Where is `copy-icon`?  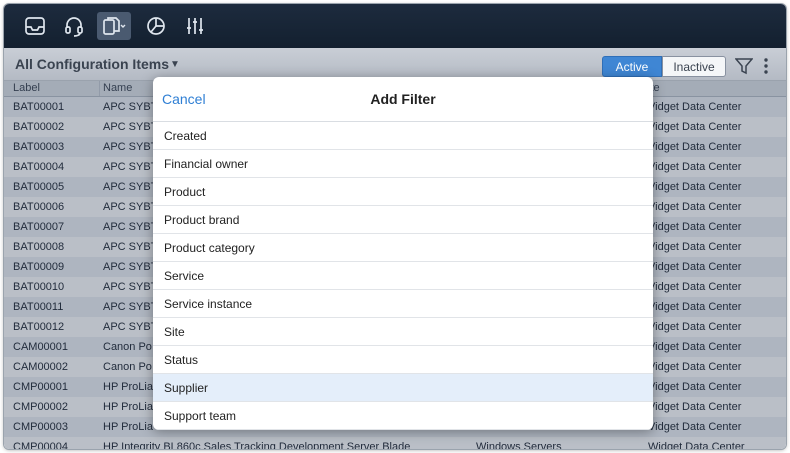
copy-icon is located at coordinates (114, 26).